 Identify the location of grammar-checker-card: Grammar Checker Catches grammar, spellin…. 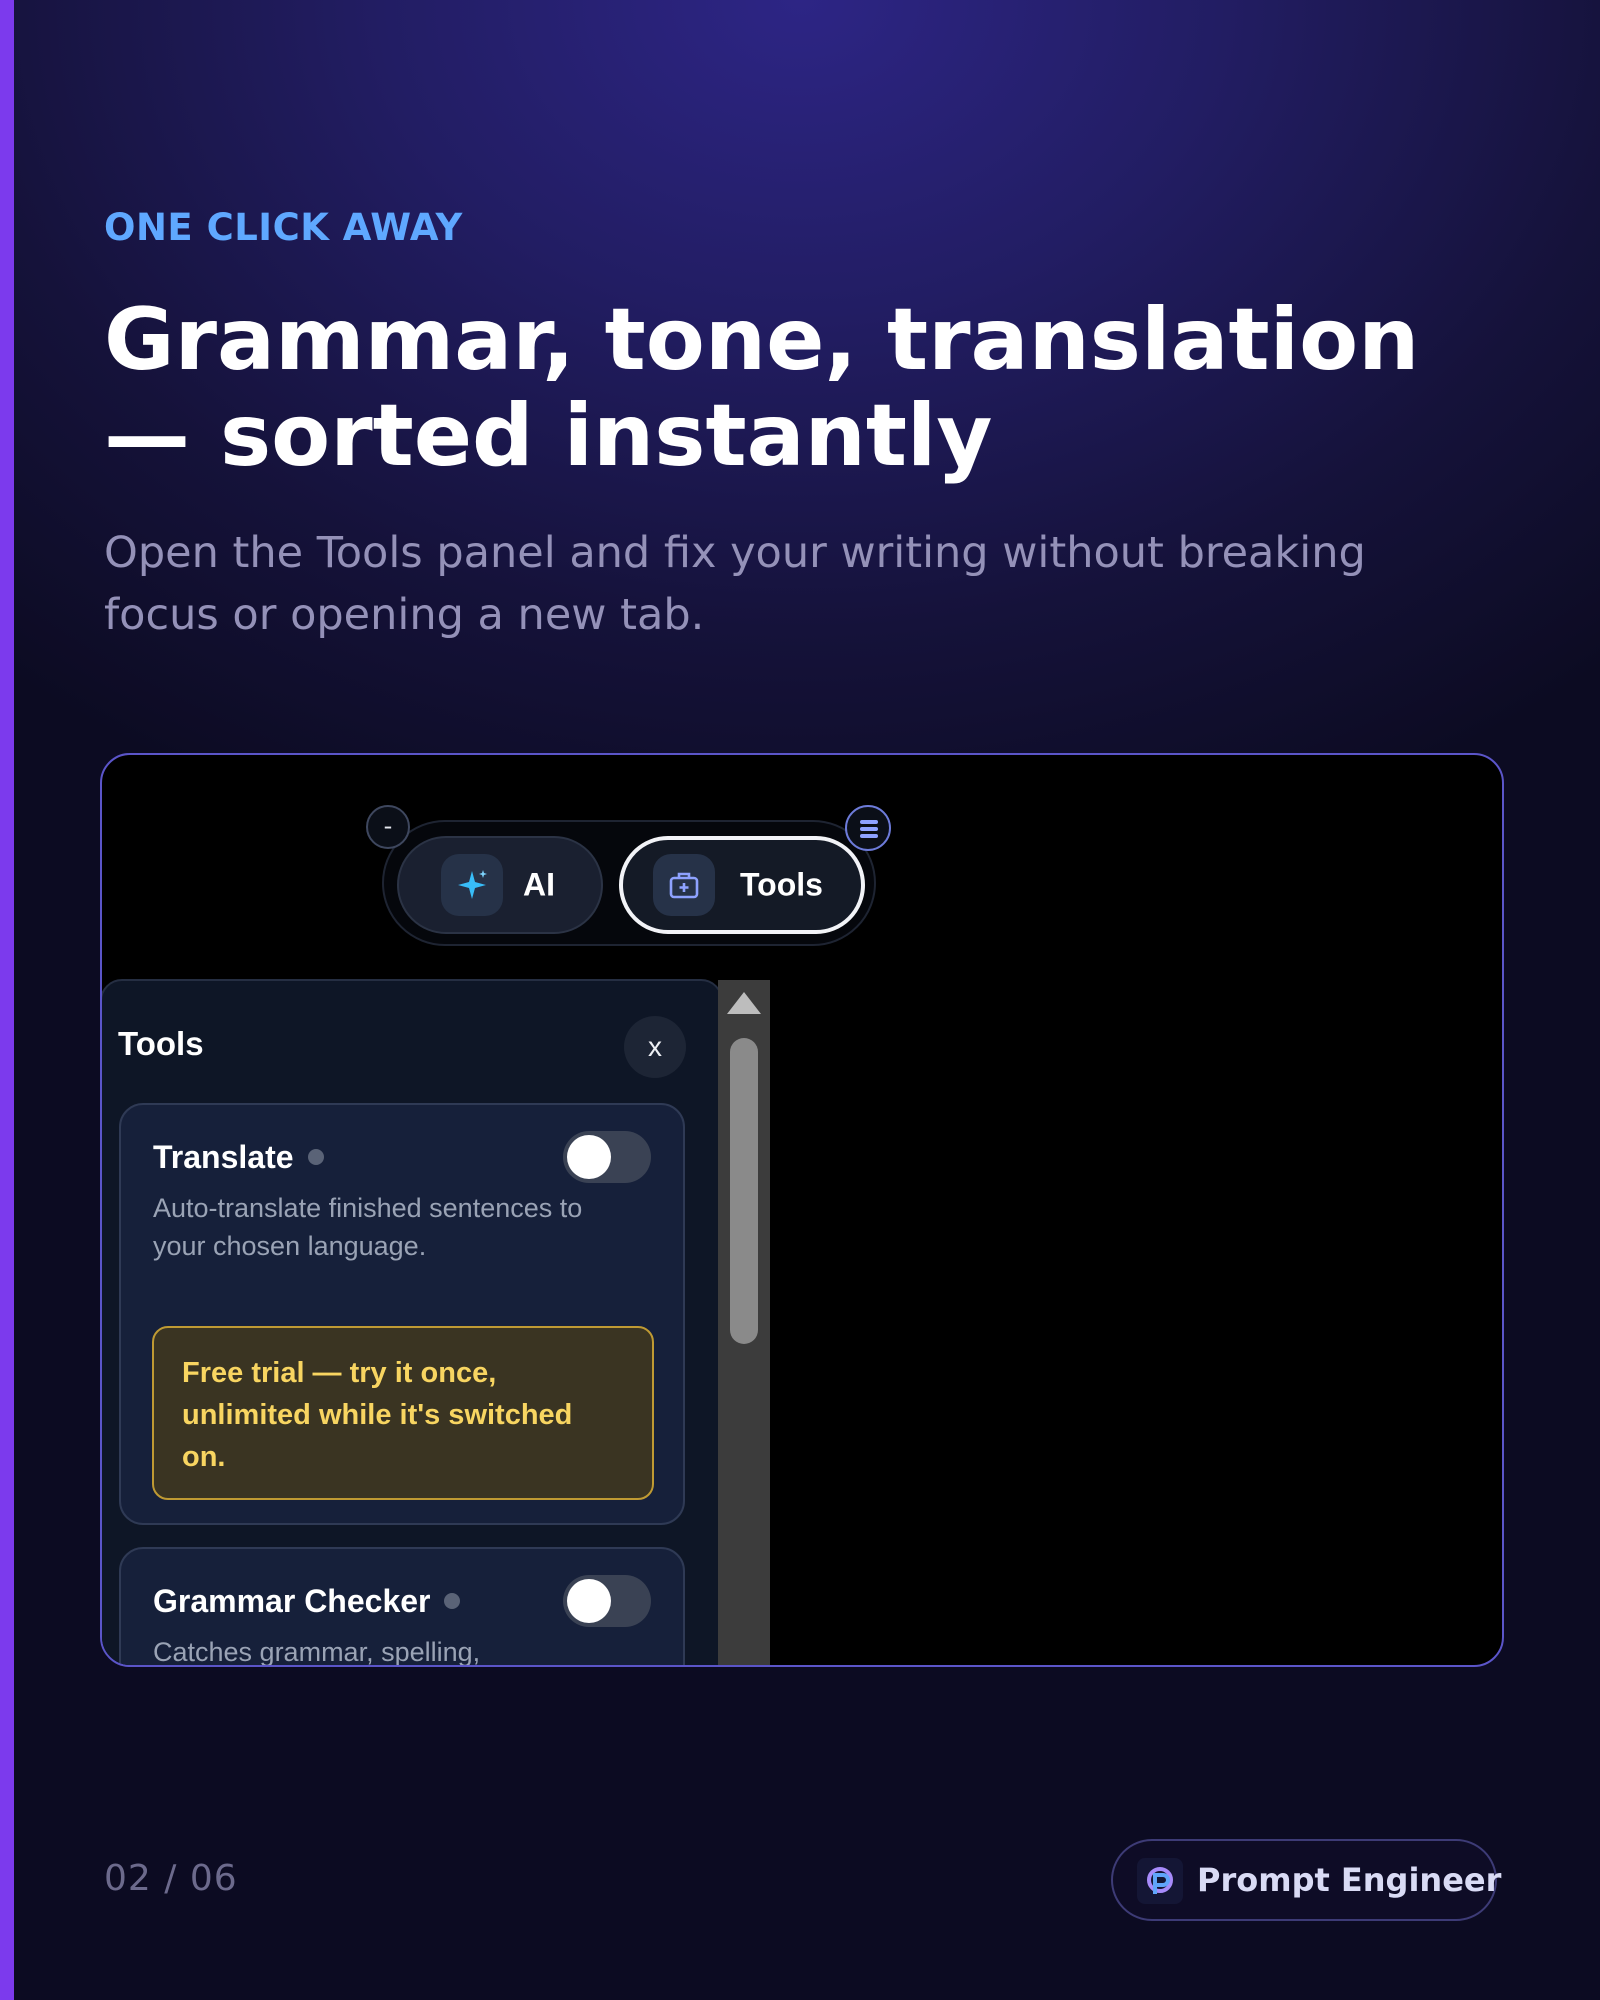
(402, 1607).